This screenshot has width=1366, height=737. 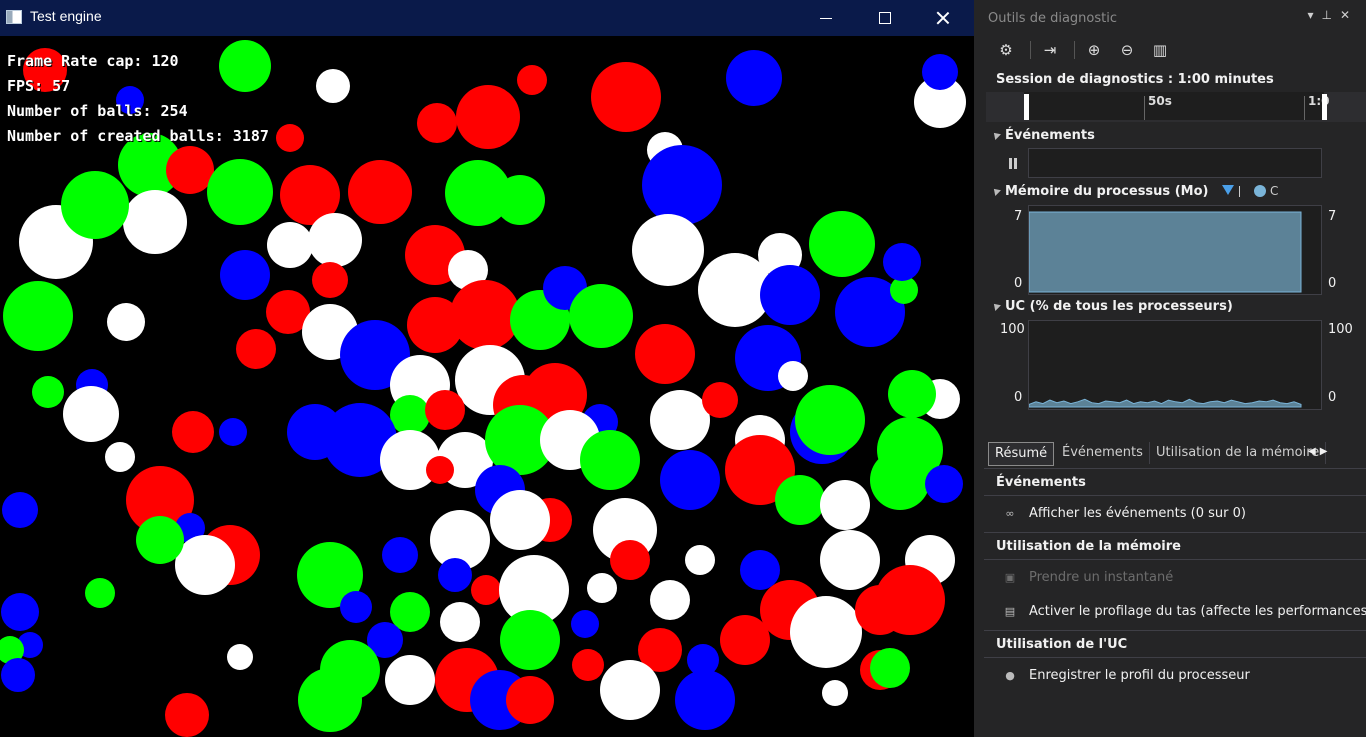 I want to click on cpu-axis-left-min: 0, so click(x=1018, y=397).